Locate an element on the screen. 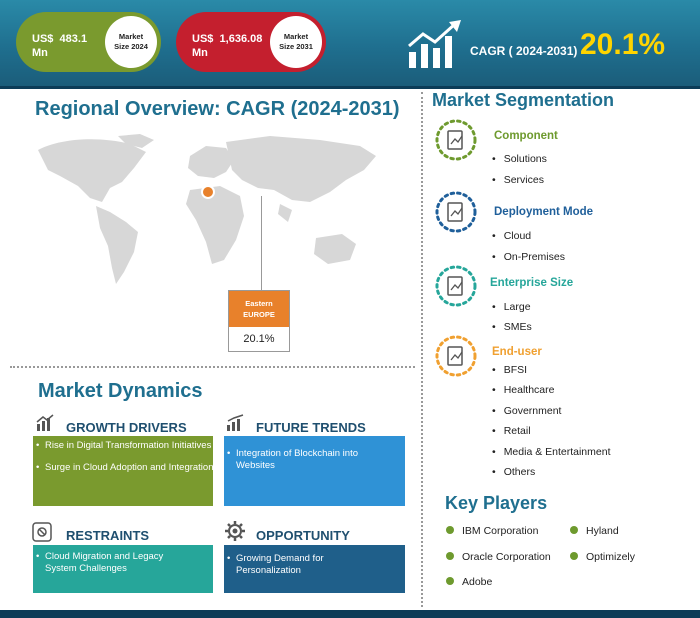 The height and width of the screenshot is (618, 700). segment-heading-deployment-mode: Deployment Mode is located at coordinates (544, 212).